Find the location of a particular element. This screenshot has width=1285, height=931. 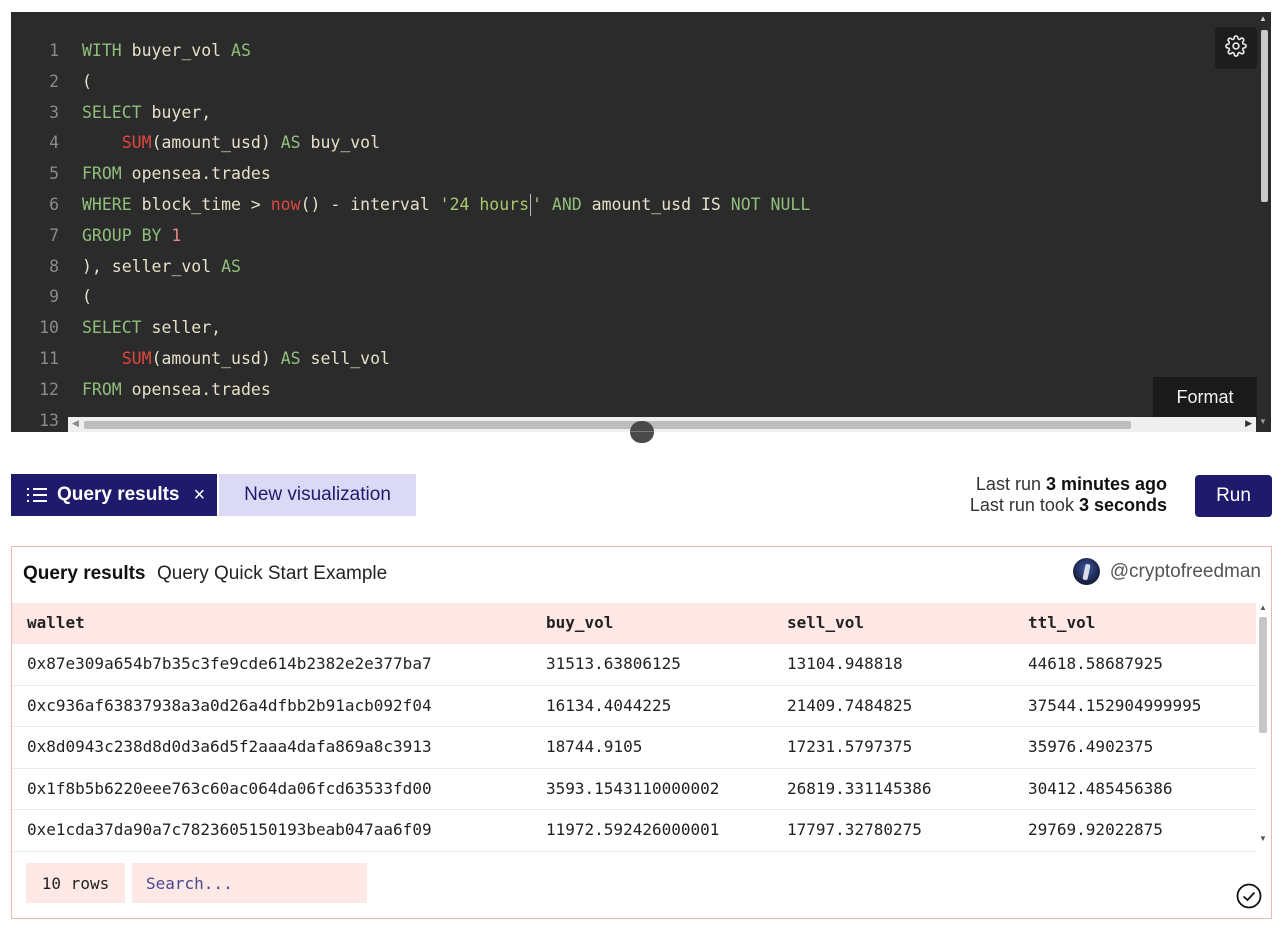

line-number: 13 is located at coordinates (49, 420).